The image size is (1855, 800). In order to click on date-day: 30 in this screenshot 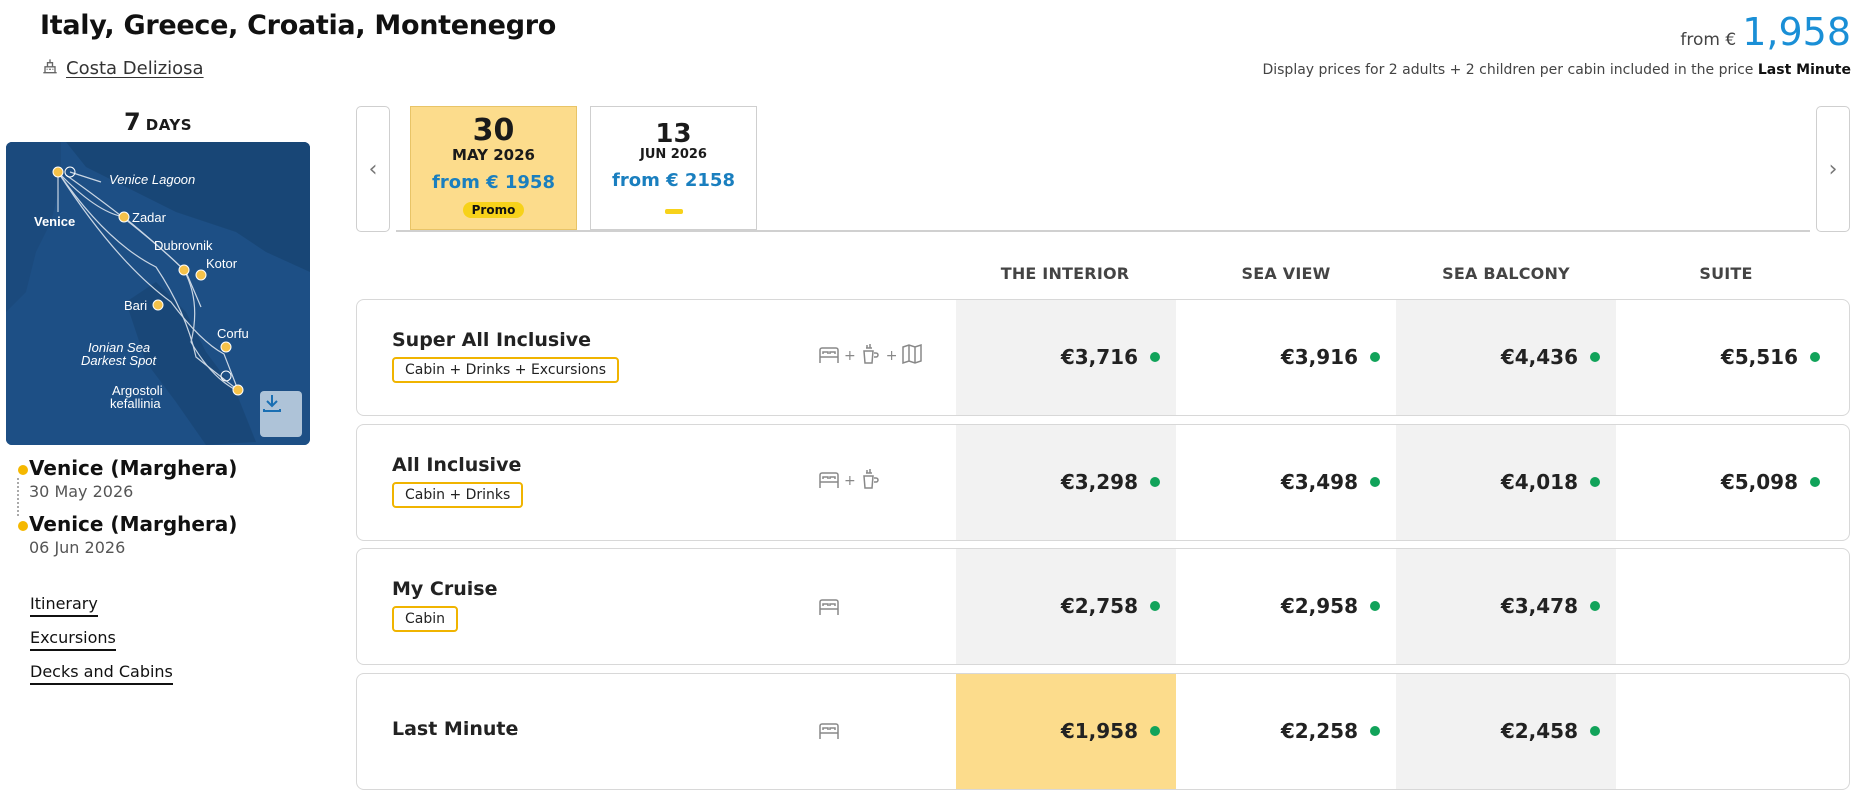, I will do `click(493, 130)`.